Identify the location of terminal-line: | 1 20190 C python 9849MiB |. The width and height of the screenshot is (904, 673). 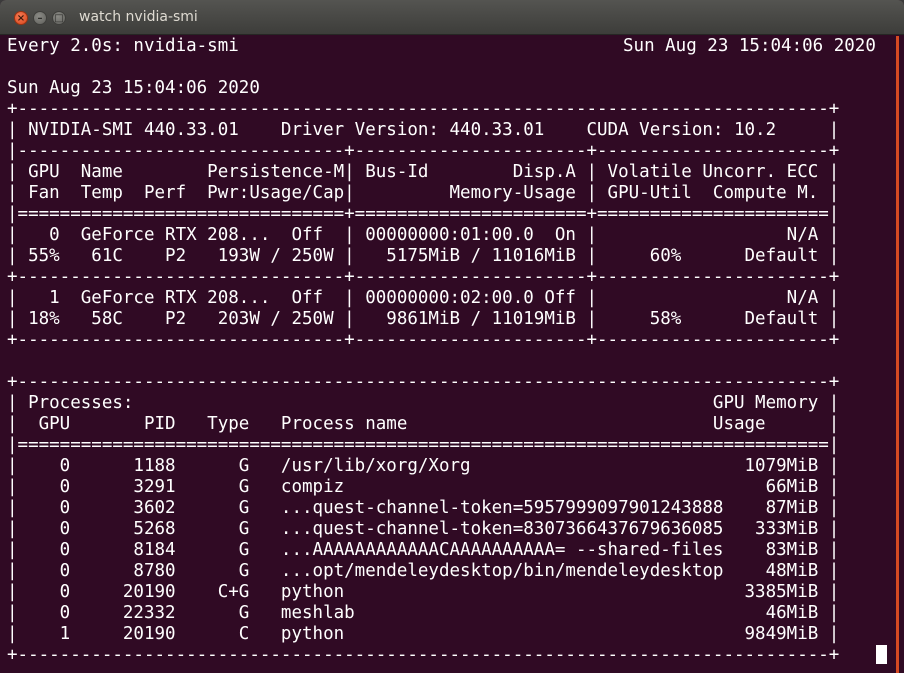
(423, 634).